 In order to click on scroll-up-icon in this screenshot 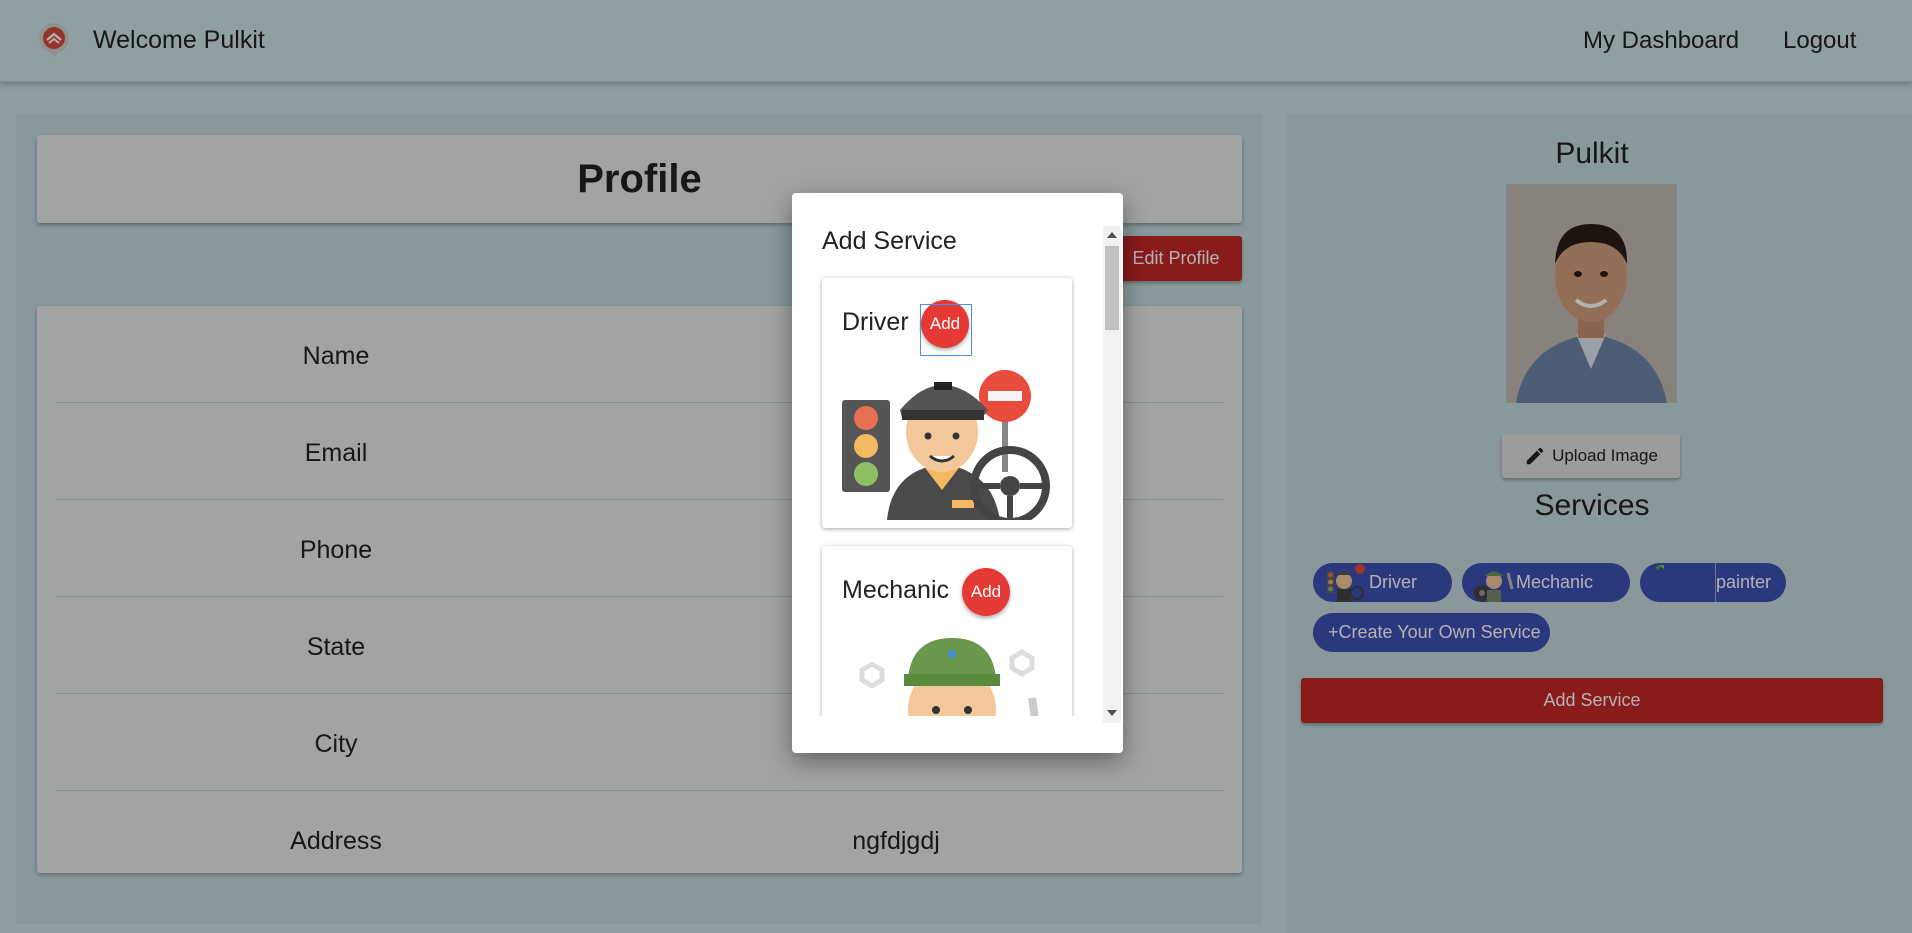, I will do `click(1112, 235)`.